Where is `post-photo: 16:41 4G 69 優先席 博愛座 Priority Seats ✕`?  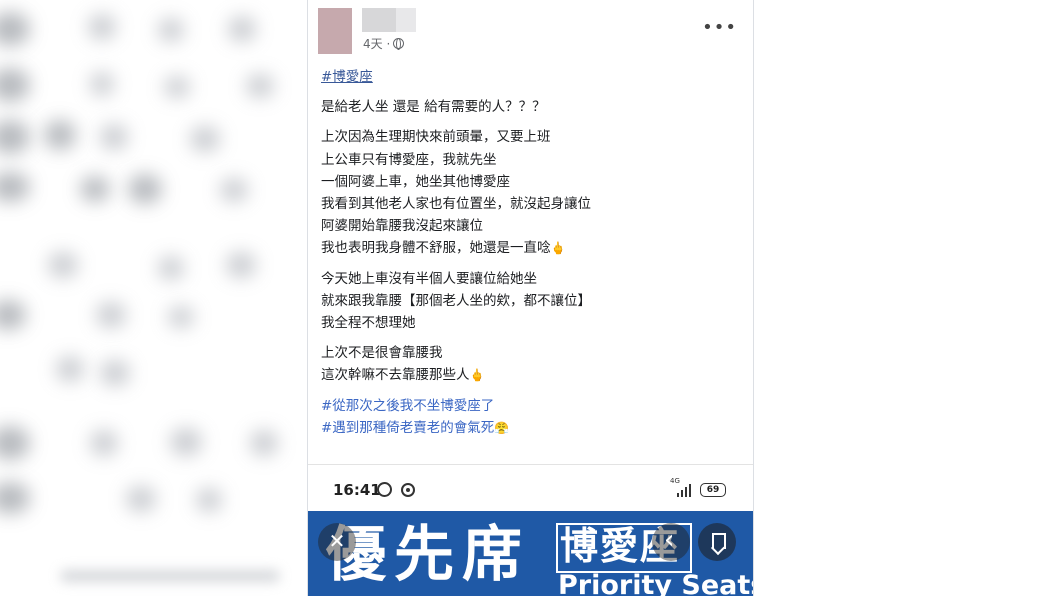
post-photo: 16:41 4G 69 優先席 博愛座 Priority Seats ✕ is located at coordinates (530, 530).